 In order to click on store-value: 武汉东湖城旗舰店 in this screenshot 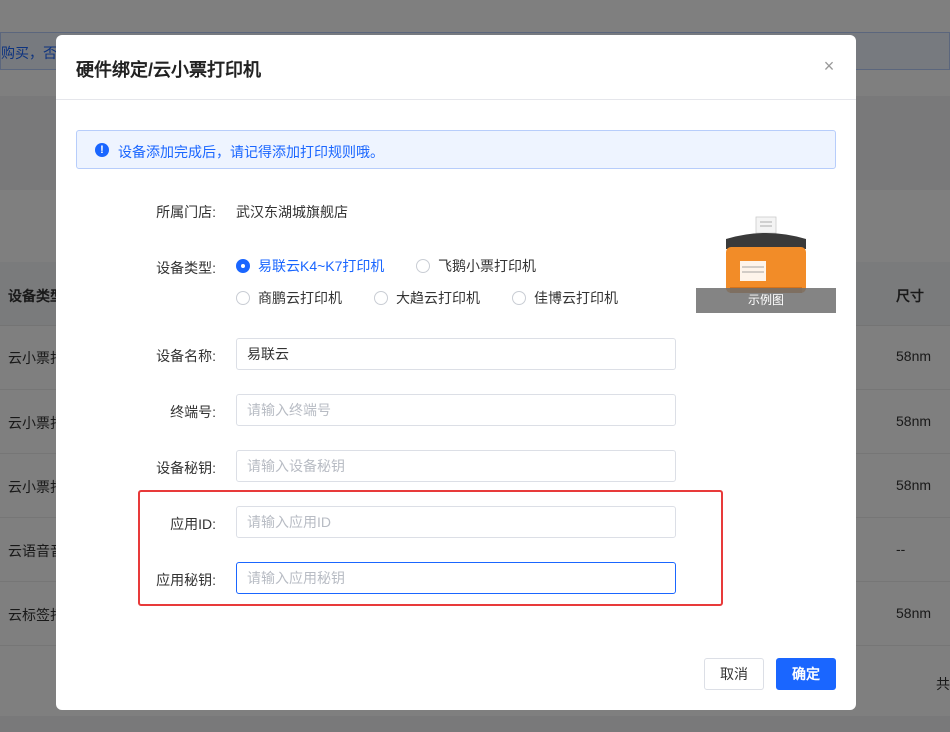, I will do `click(292, 212)`.